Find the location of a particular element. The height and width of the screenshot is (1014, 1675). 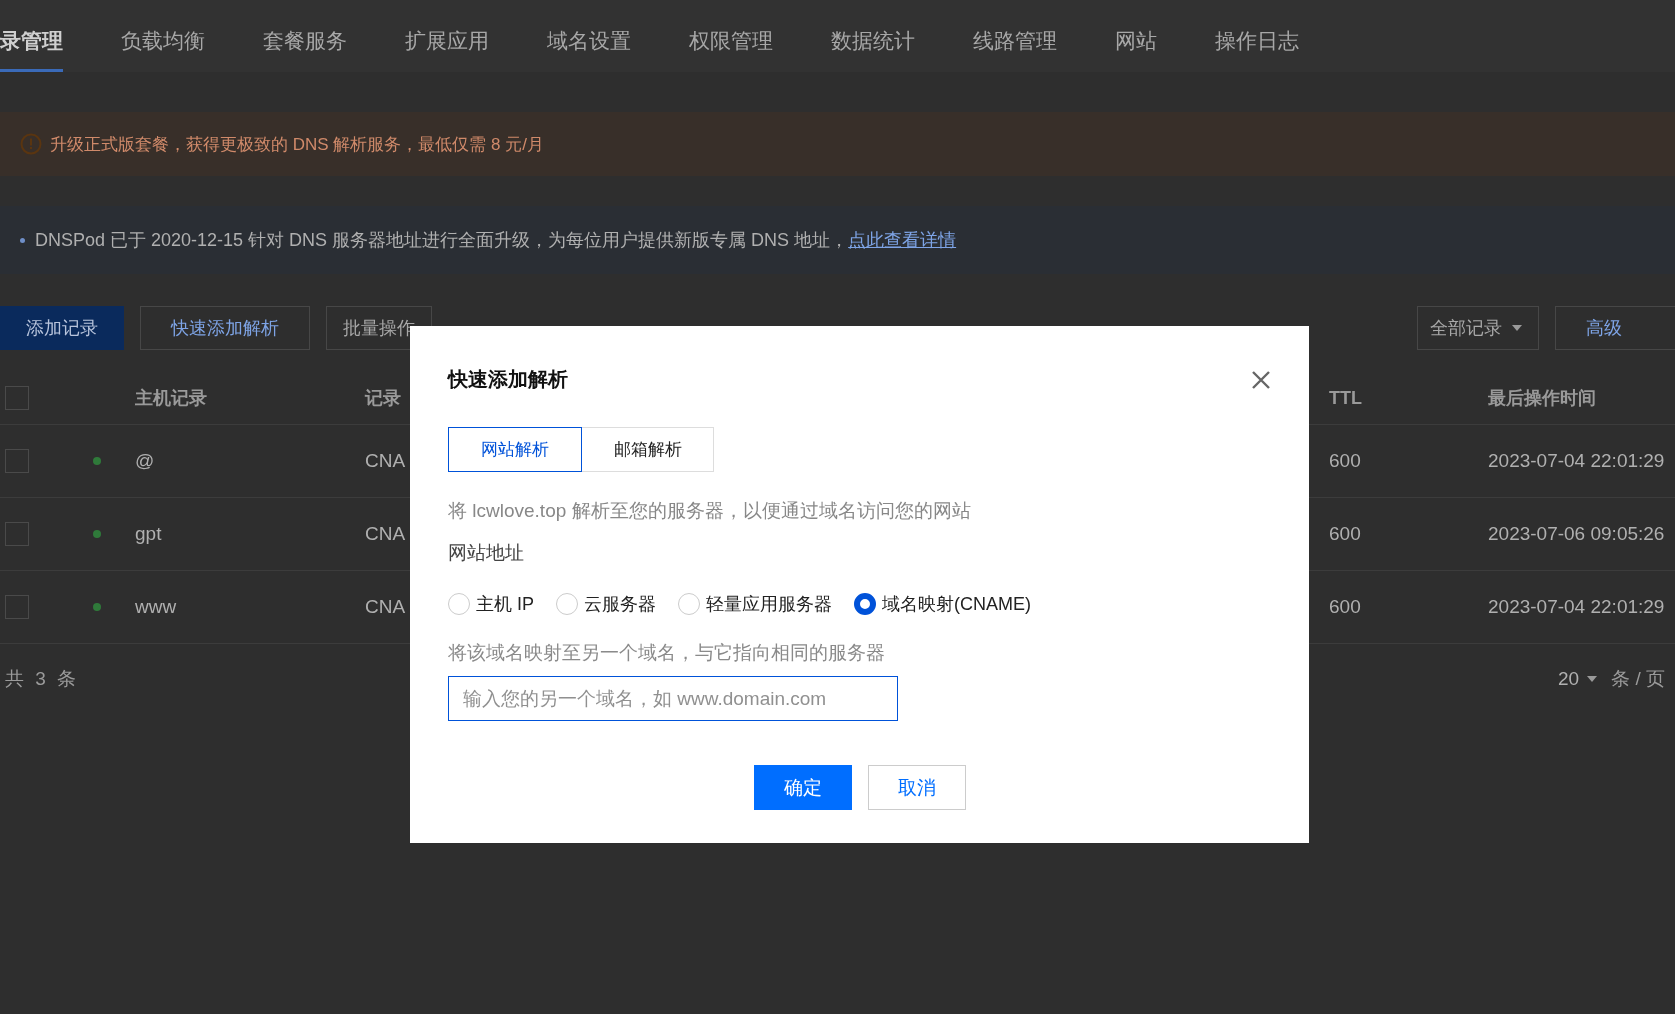

table-cell: www is located at coordinates (156, 607).